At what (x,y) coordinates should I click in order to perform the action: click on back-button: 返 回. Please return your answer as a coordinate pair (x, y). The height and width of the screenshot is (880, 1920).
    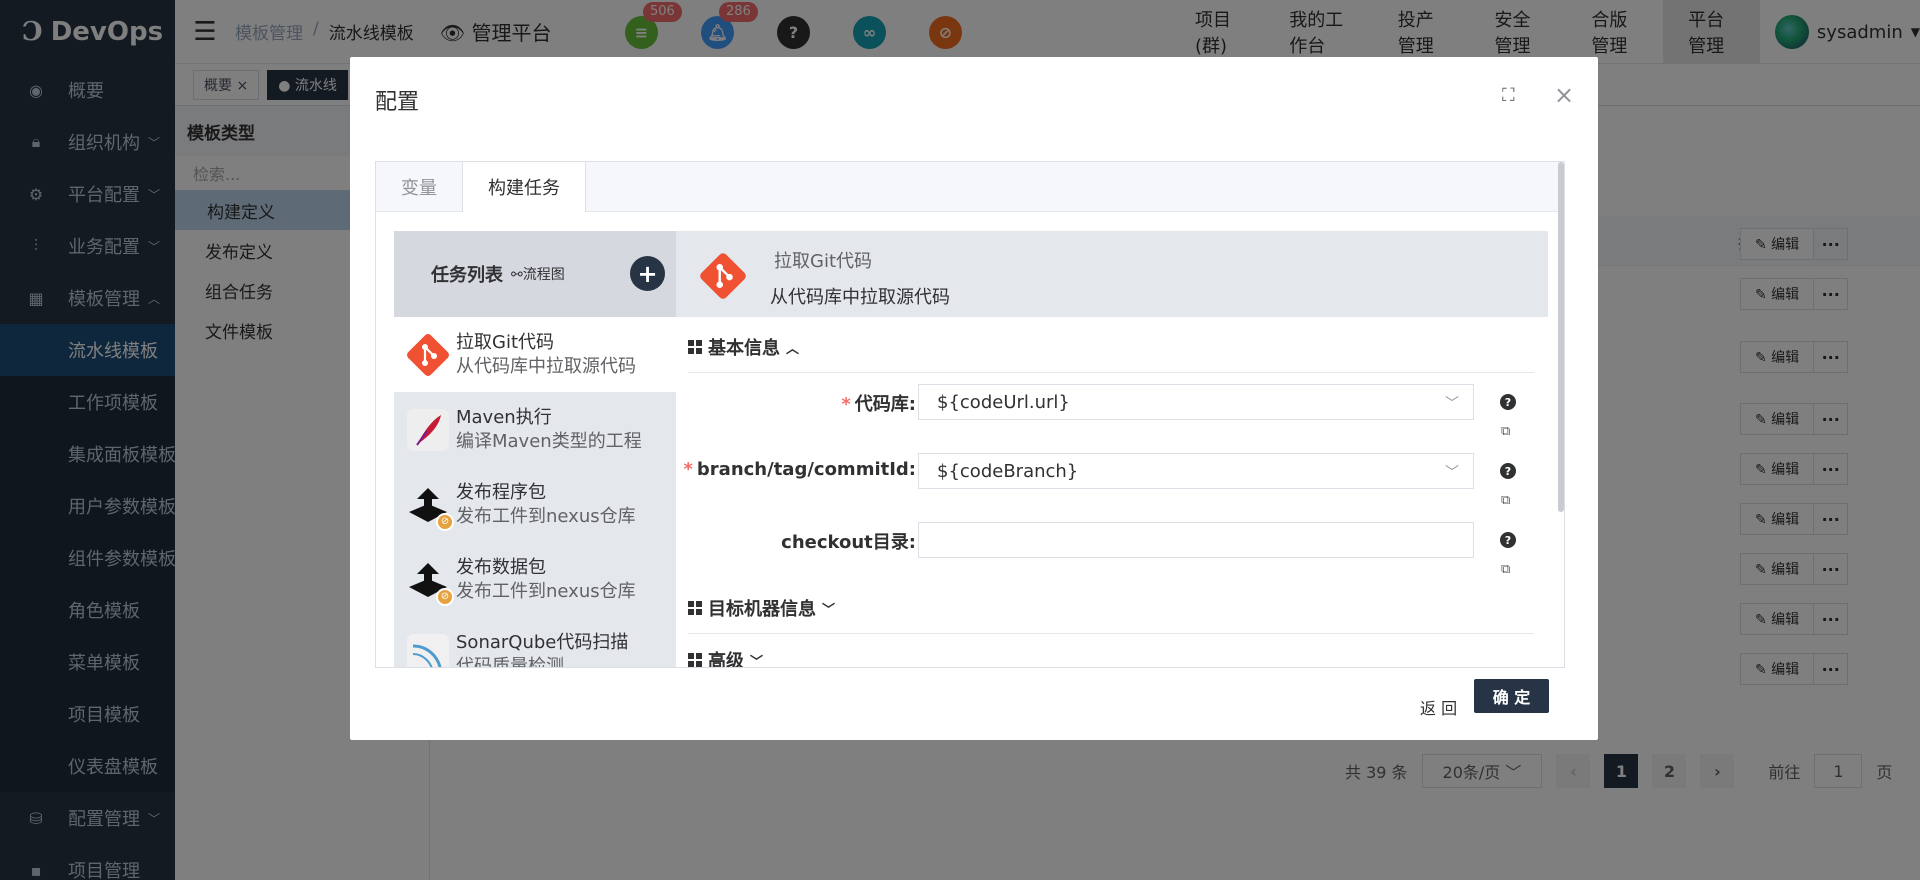
    Looking at the image, I should click on (1438, 707).